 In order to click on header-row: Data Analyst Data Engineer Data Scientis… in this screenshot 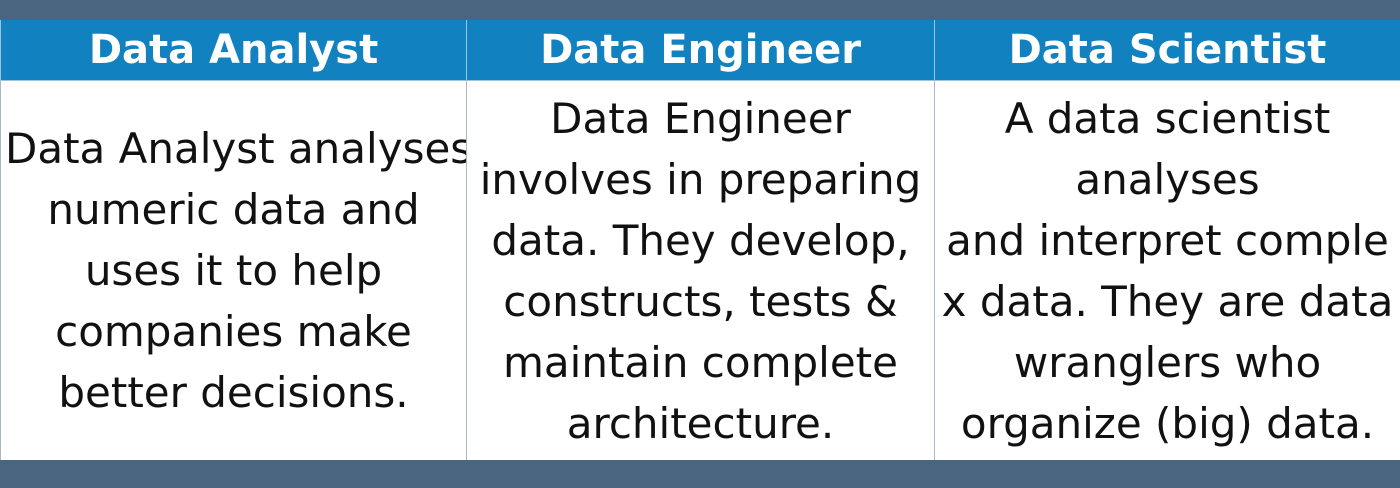, I will do `click(700, 50)`.